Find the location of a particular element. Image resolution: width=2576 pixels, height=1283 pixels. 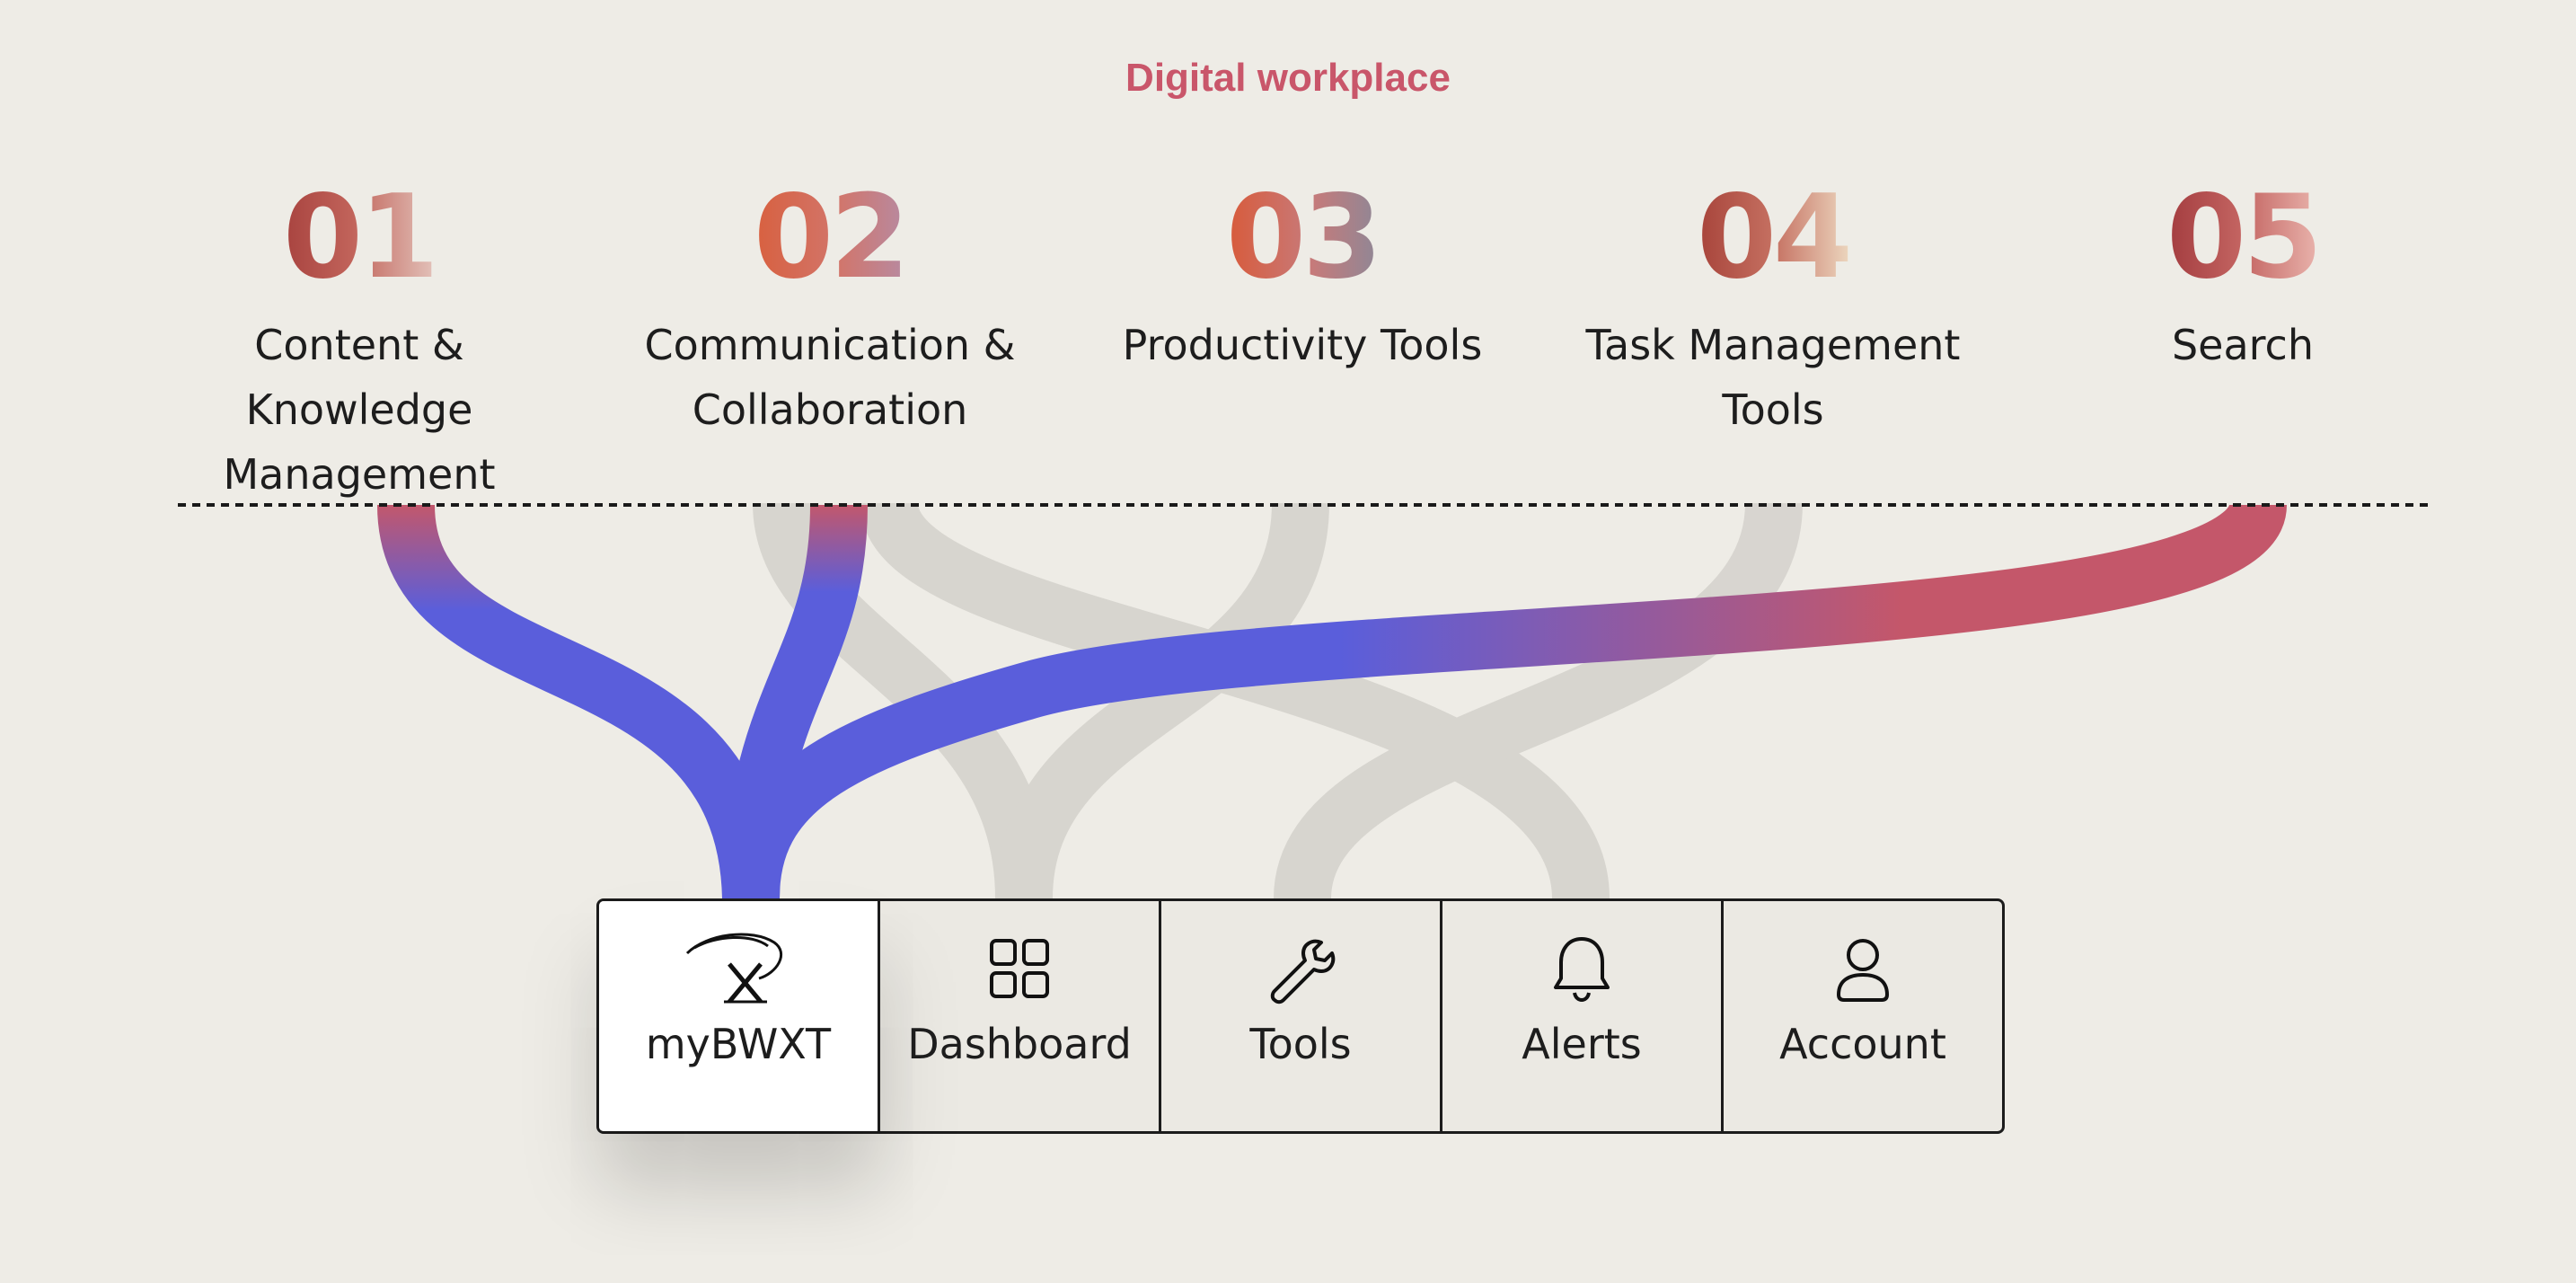

nav-label: Dashboard is located at coordinates (1019, 1044).